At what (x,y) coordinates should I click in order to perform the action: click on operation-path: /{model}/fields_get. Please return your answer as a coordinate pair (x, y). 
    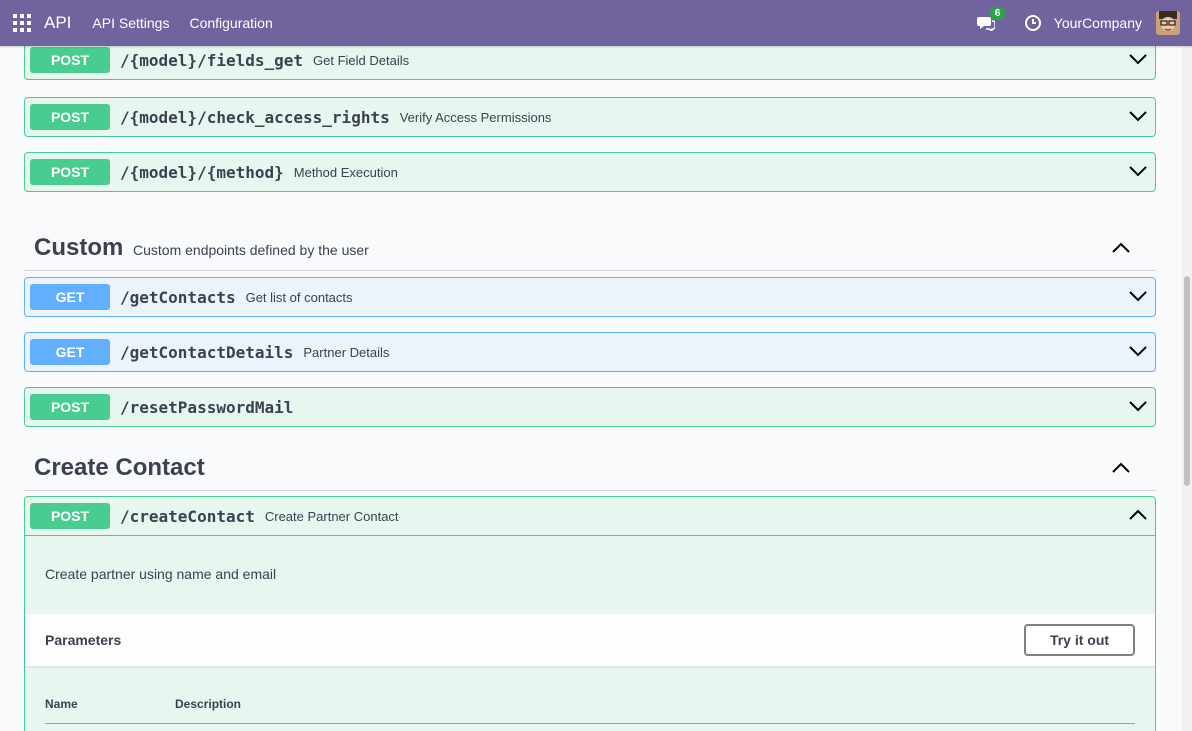
    Looking at the image, I should click on (212, 60).